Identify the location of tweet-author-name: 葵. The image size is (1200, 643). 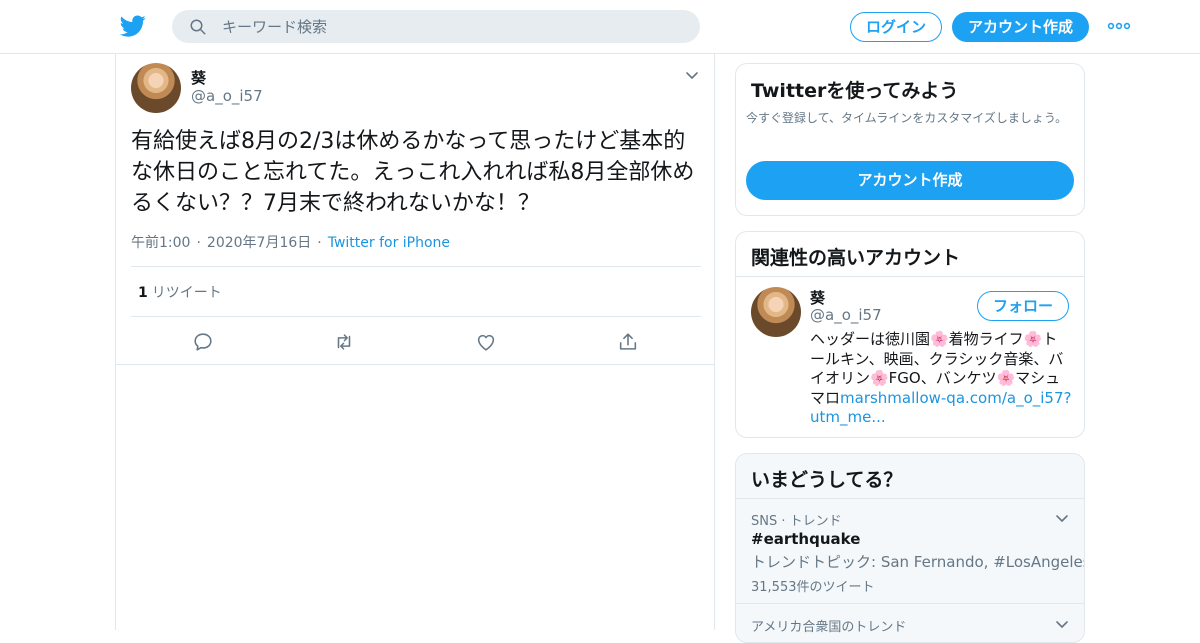
(198, 77).